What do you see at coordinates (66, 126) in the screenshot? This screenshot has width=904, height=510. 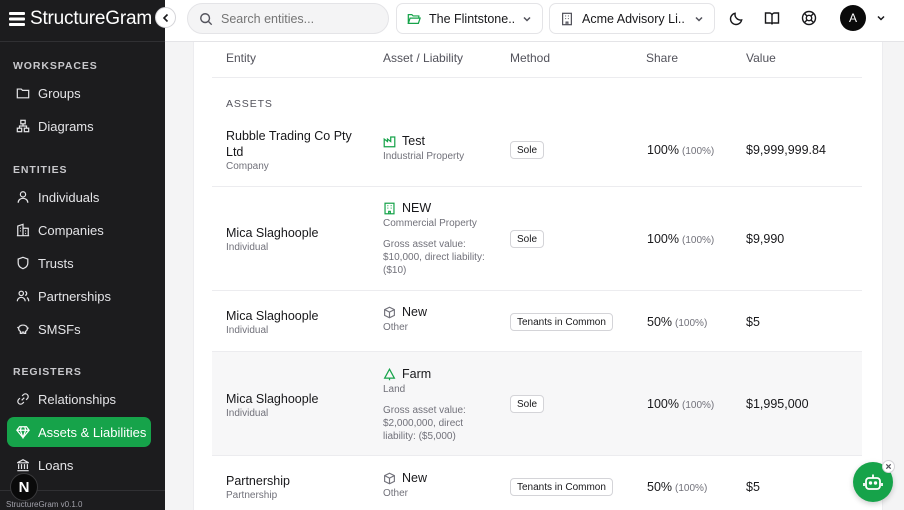 I see `sidebar-item-label: Diagrams` at bounding box center [66, 126].